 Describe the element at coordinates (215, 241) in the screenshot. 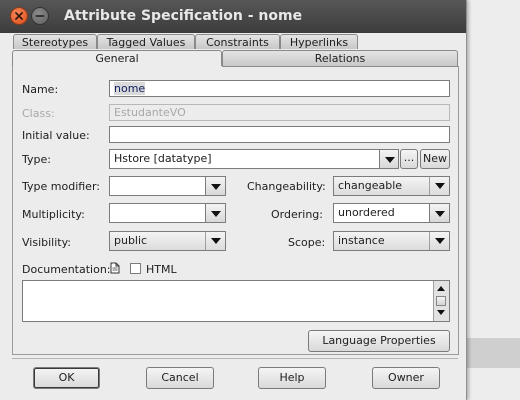

I see `visibility-dropdown-arrow-icon` at that location.